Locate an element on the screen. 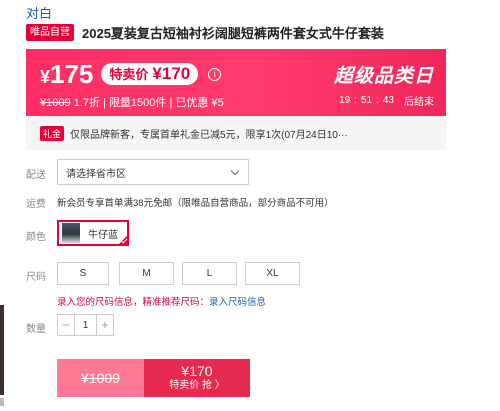  price-line: ¥ 175 特卖价 ¥170 i is located at coordinates (131, 74).